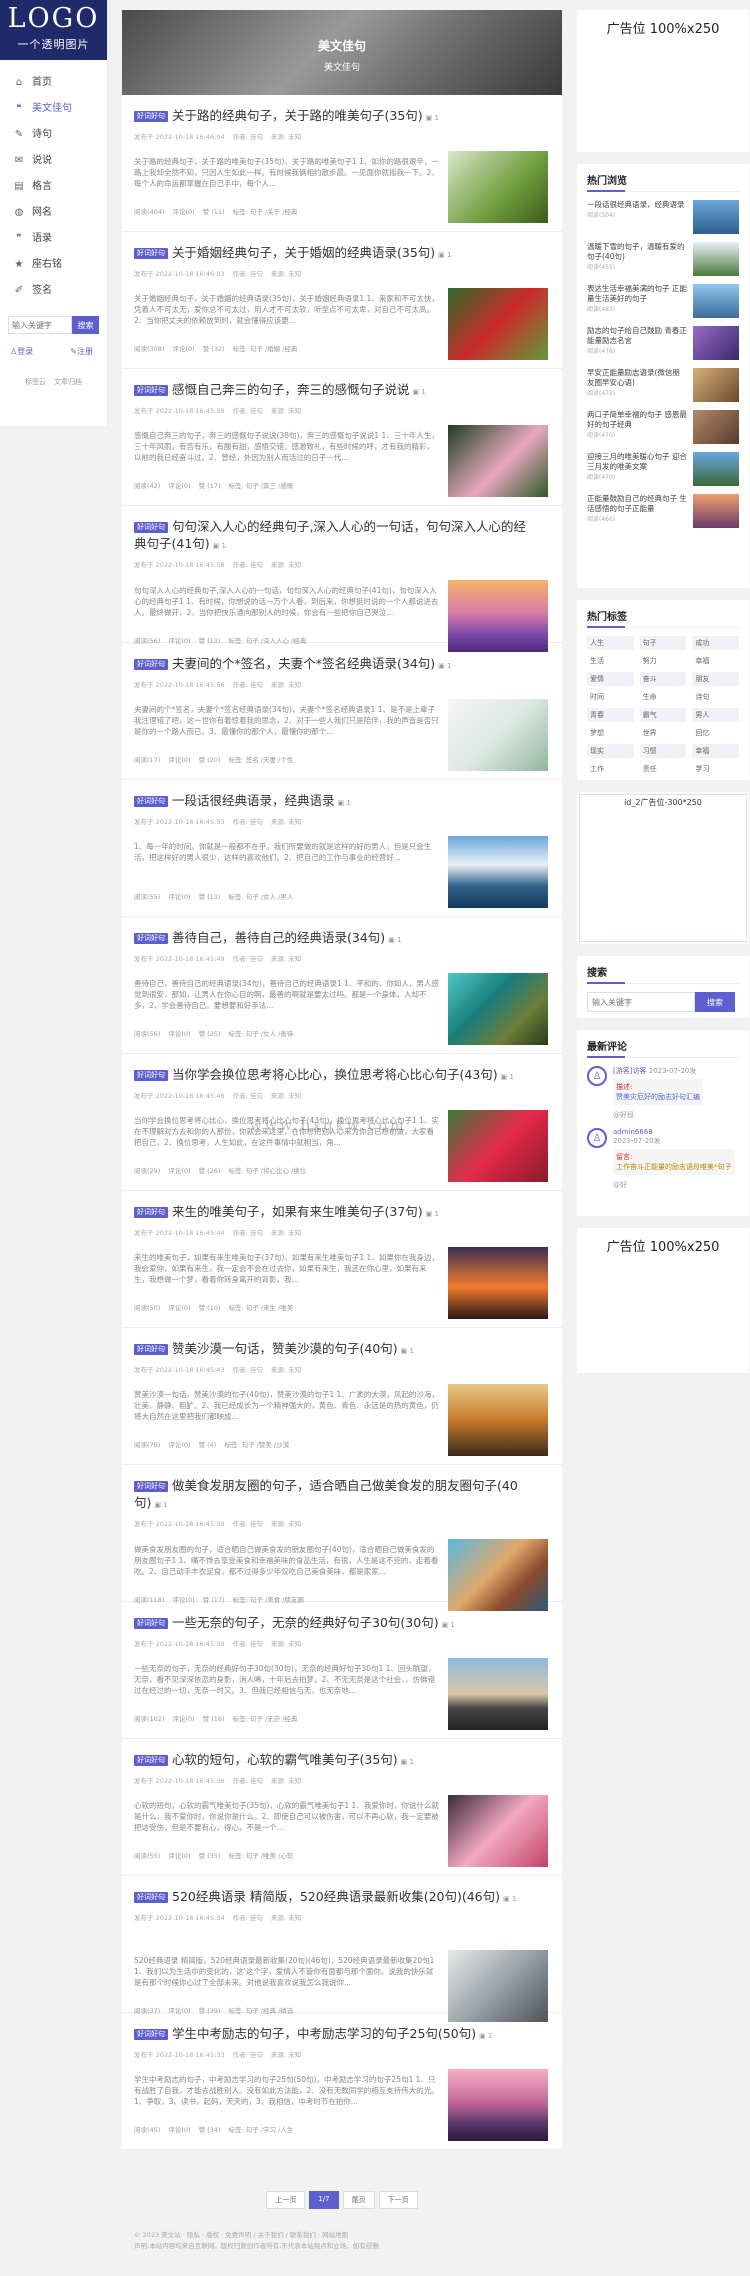 This screenshot has width=750, height=2276. I want to click on post-tags: 标签: 句子 /婚姻 /经典, so click(265, 349).